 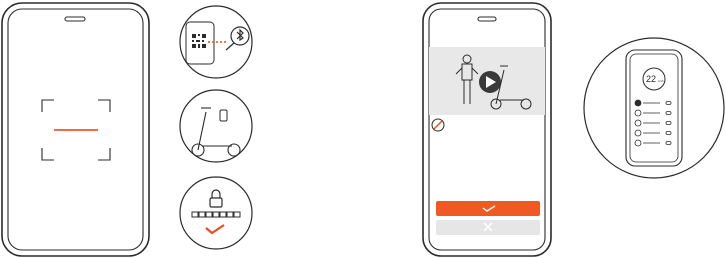 I want to click on dashboard-zoom: 22 km/h, so click(x=654, y=108).